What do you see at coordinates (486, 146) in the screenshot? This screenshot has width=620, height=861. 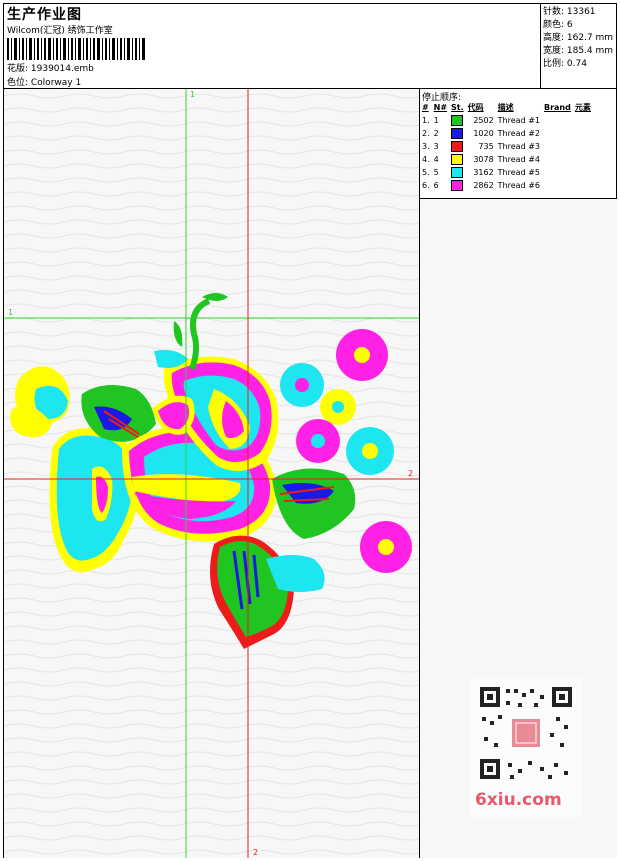 I see `row-code: 735` at bounding box center [486, 146].